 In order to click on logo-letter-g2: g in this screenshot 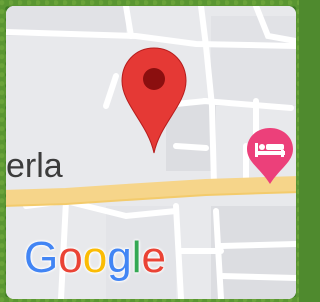, I will do `click(119, 257)`.